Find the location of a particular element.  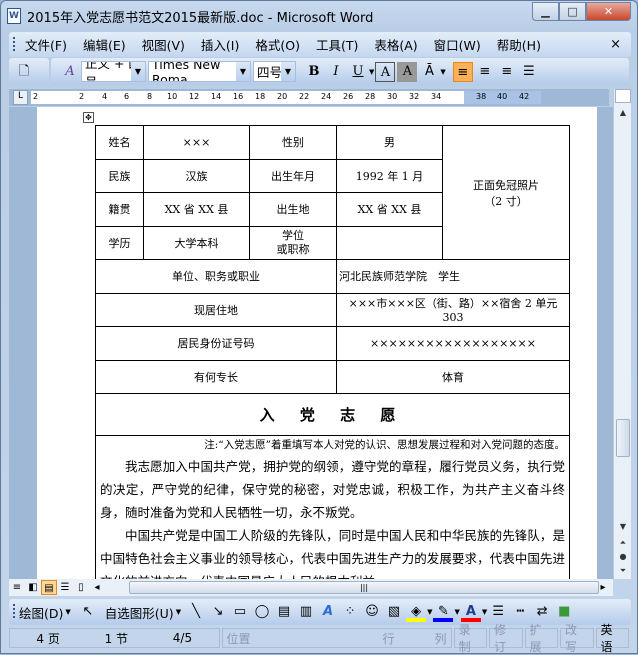

menu-tools: 工具(T) is located at coordinates (337, 44).